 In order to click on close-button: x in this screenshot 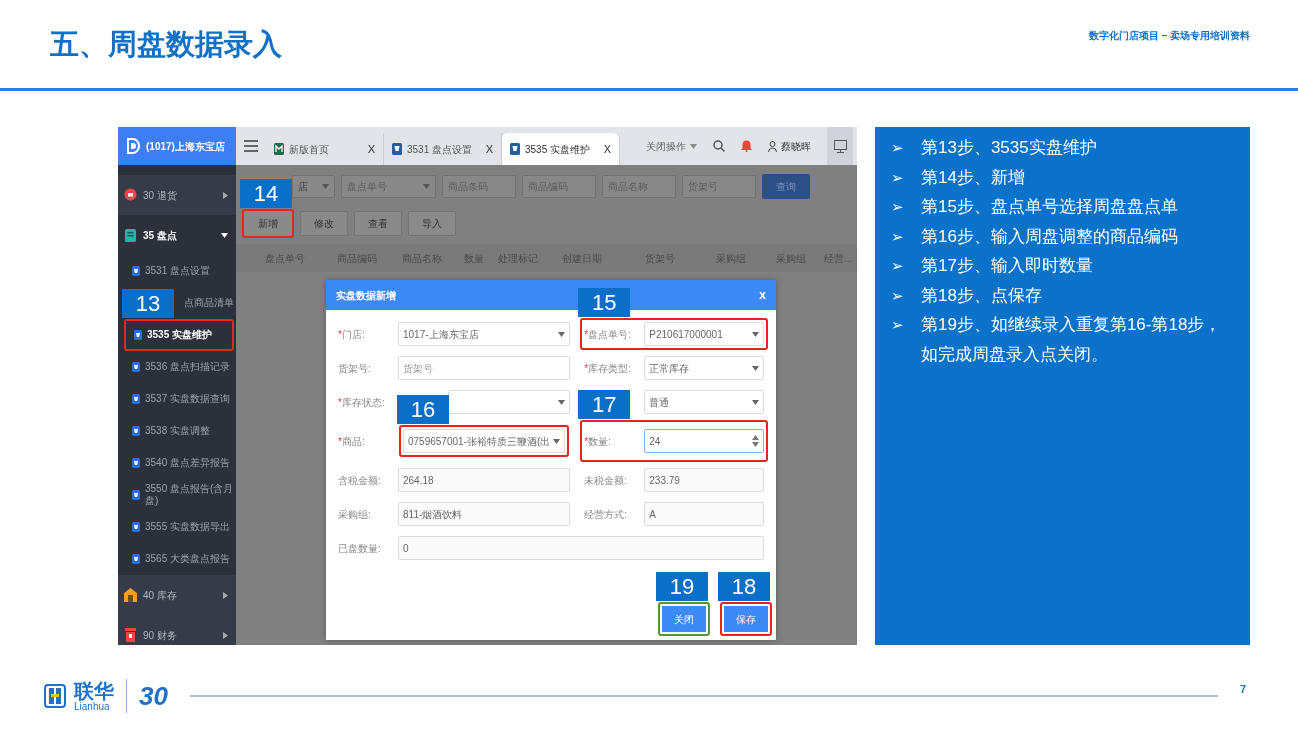, I will do `click(762, 295)`.